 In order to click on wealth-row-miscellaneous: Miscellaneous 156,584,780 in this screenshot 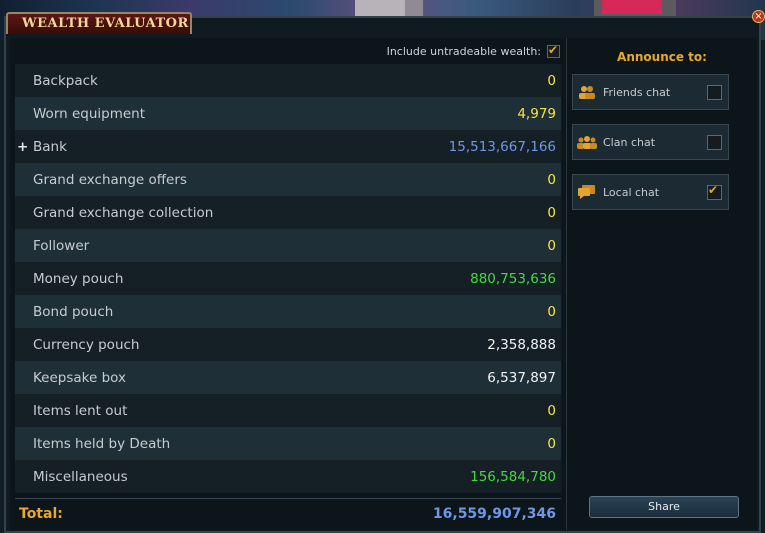, I will do `click(288, 476)`.